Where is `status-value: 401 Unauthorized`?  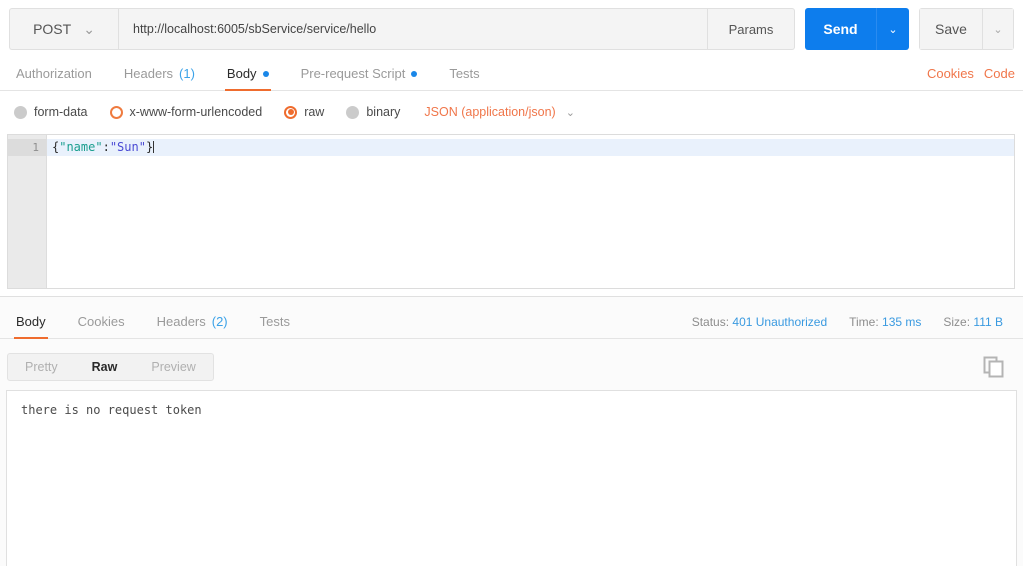 status-value: 401 Unauthorized is located at coordinates (780, 322).